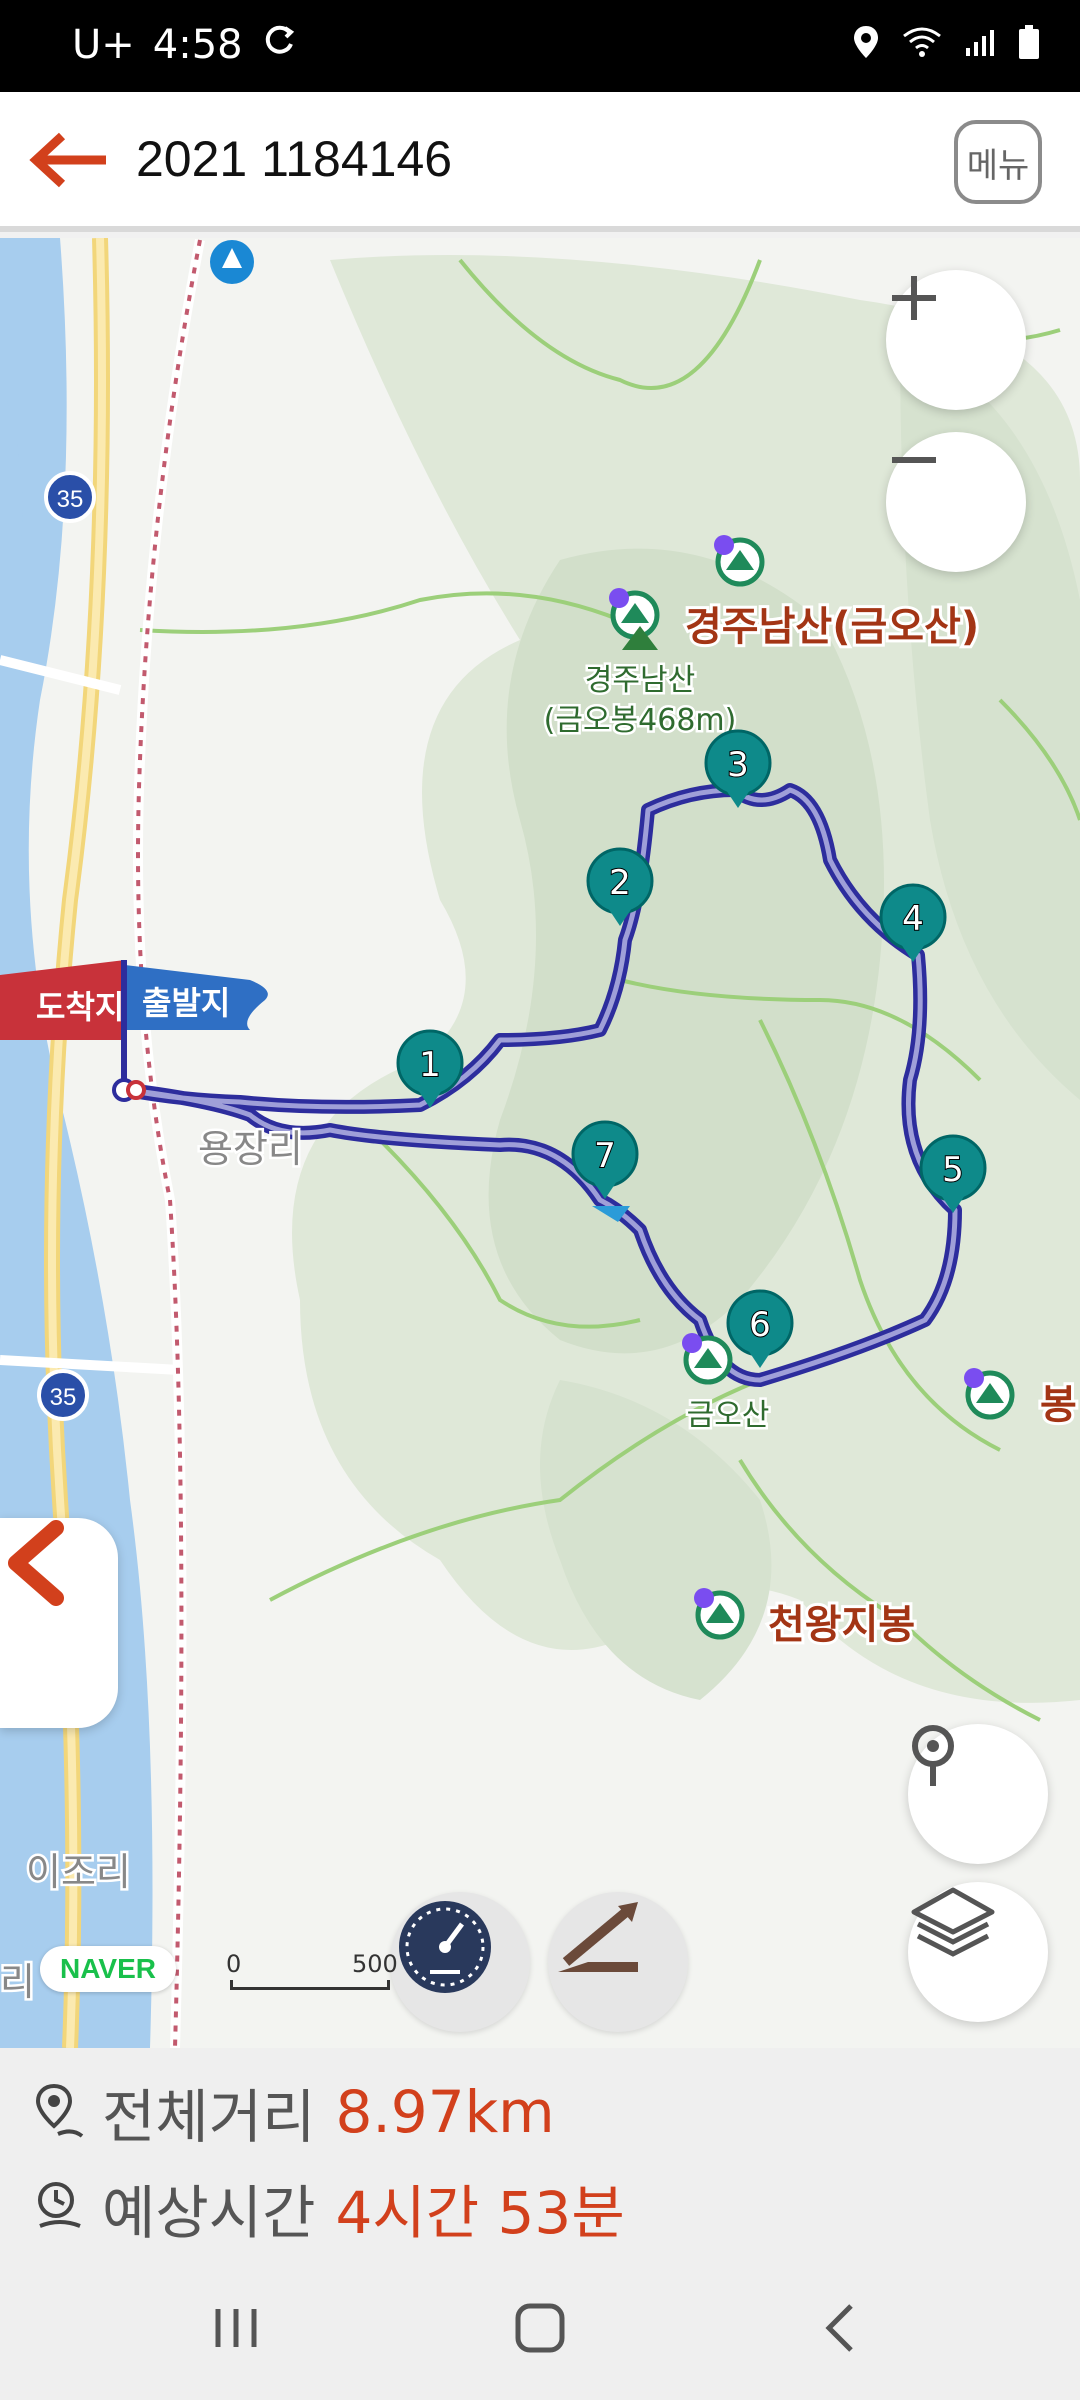 The height and width of the screenshot is (2400, 1080). I want to click on clock: 4:58, so click(197, 45).